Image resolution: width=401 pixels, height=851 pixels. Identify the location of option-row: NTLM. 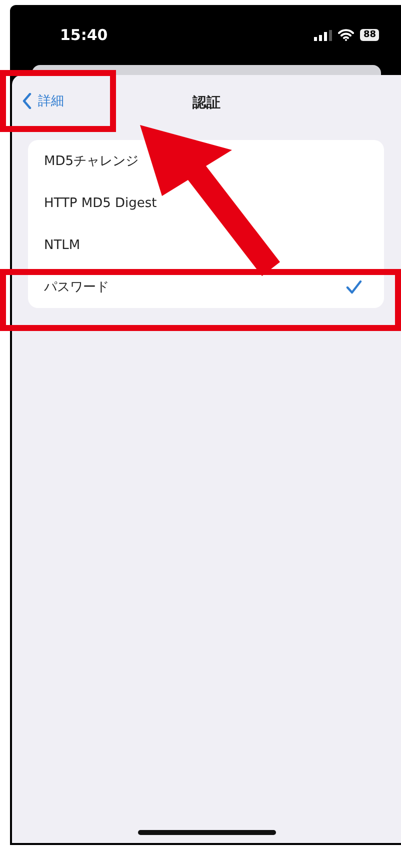
(206, 245).